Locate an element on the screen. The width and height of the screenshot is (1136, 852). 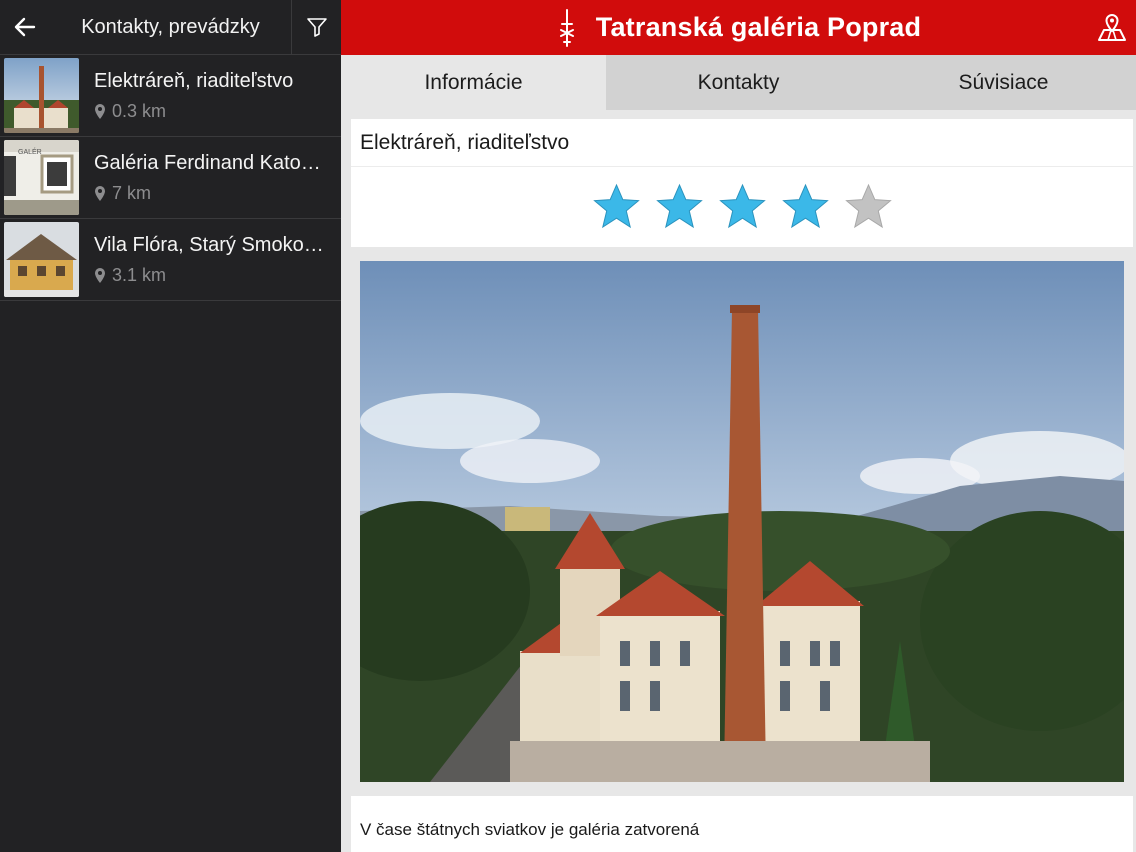
brand: Tatranská galéria Poprad is located at coordinates (738, 28).